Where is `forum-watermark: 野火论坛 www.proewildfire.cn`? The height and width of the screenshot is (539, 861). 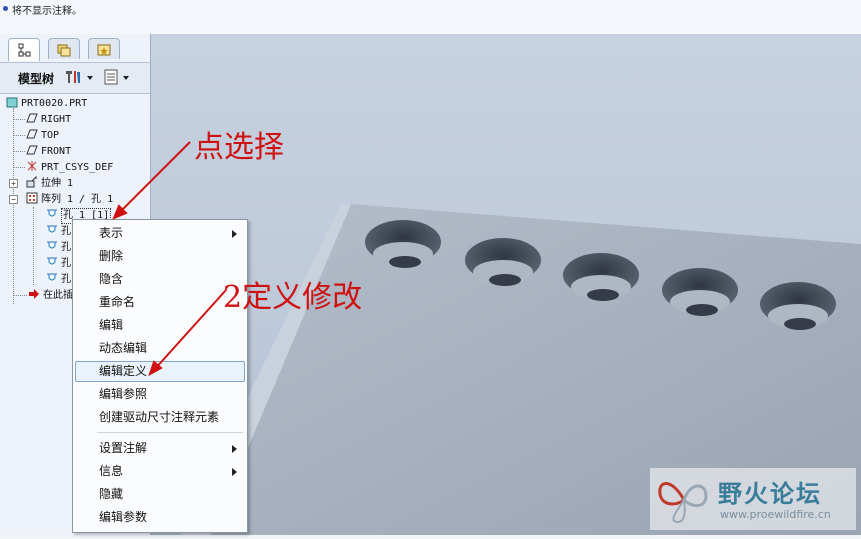 forum-watermark: 野火论坛 www.proewildfire.cn is located at coordinates (753, 499).